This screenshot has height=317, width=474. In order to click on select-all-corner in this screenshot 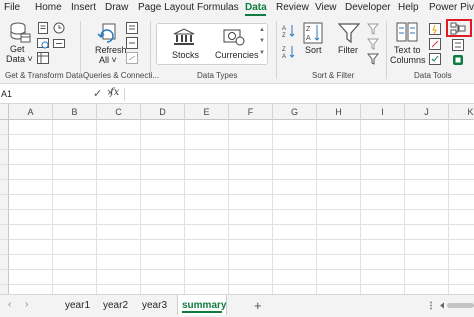, I will do `click(4, 112)`.